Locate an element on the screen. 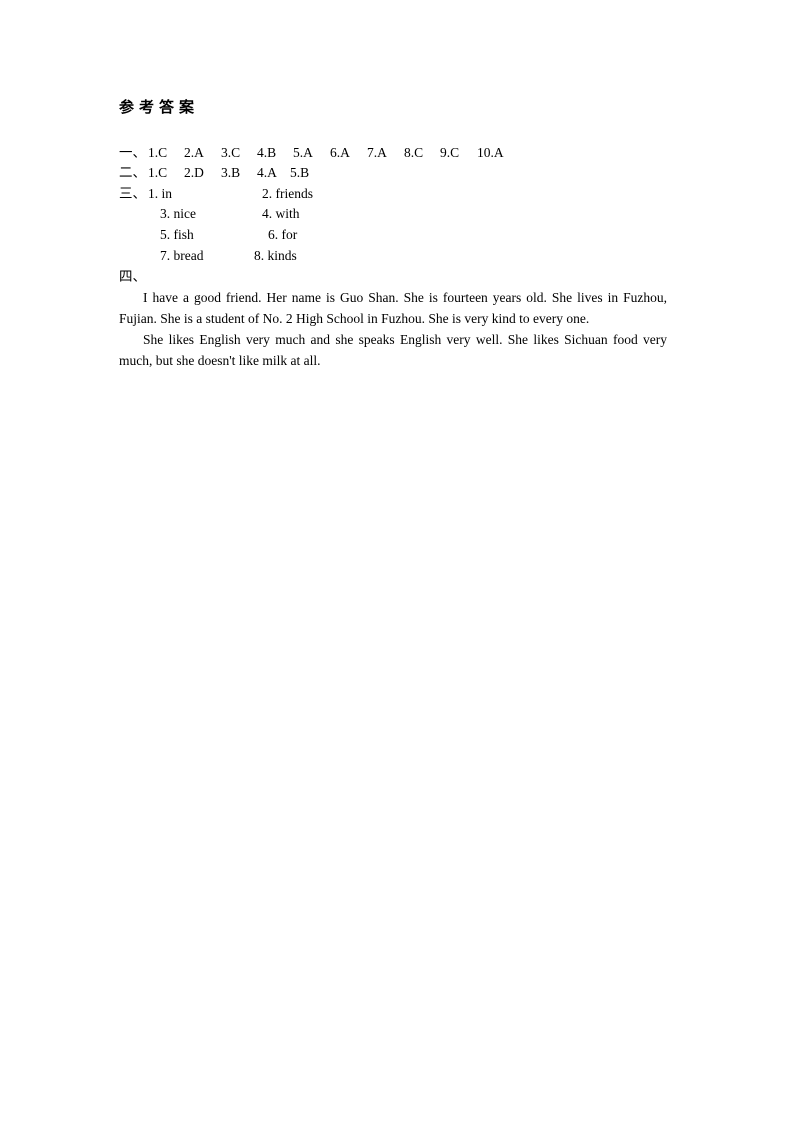 Image resolution: width=794 pixels, height=1123 pixels. section-3: 三、 is located at coordinates (132, 194).